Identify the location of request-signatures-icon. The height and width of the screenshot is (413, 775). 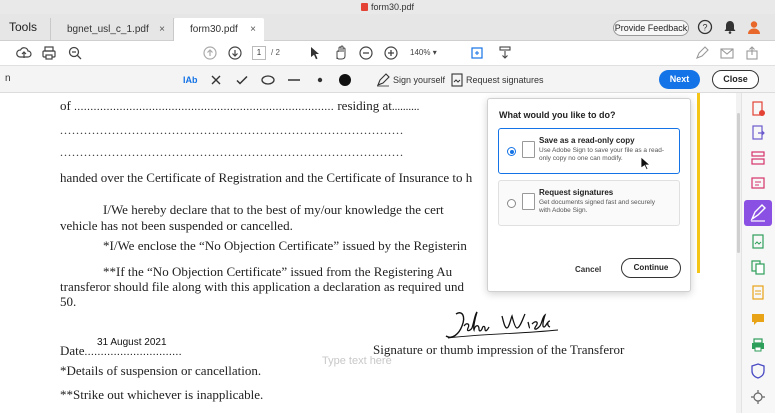
(457, 80).